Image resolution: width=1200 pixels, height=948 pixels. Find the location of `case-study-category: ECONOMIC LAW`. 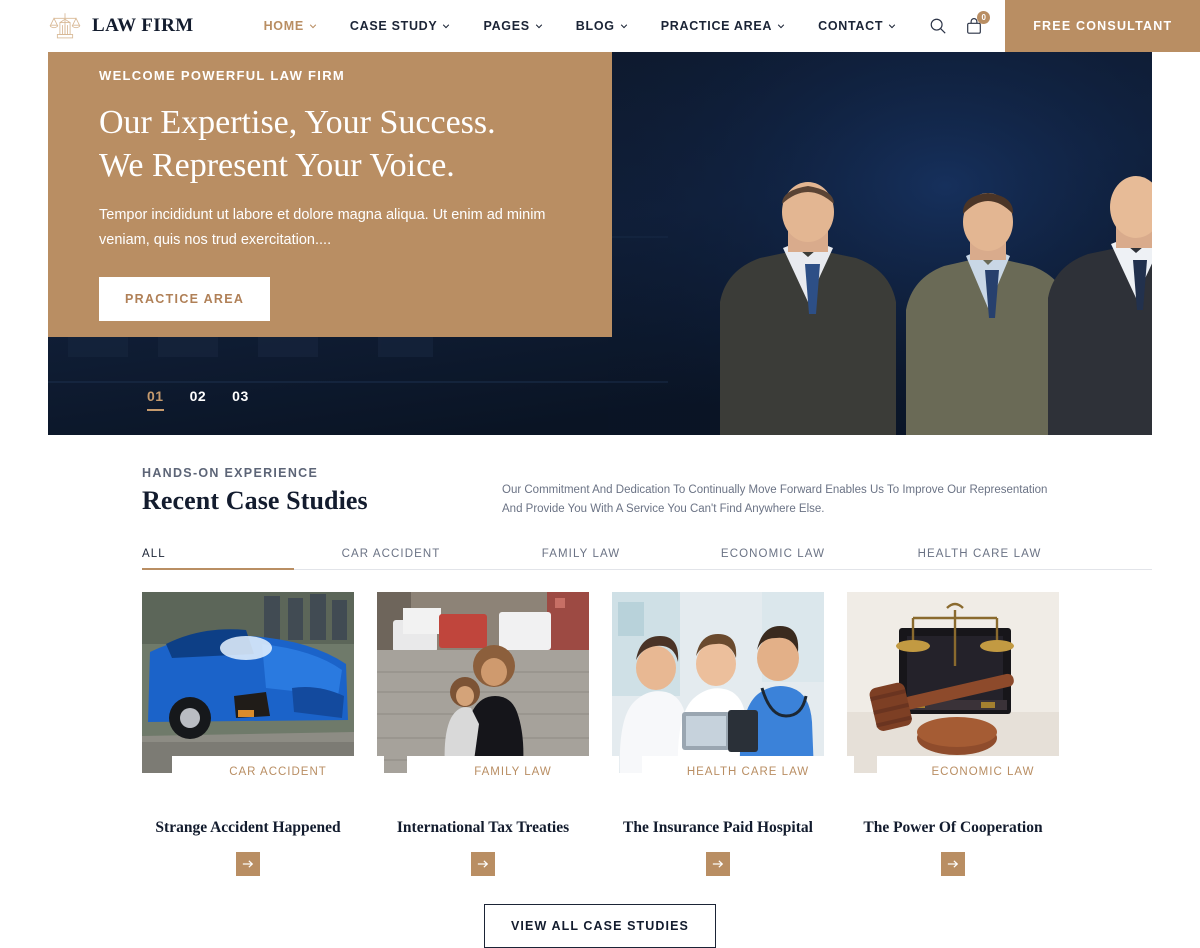

case-study-category: ECONOMIC LAW is located at coordinates (983, 772).